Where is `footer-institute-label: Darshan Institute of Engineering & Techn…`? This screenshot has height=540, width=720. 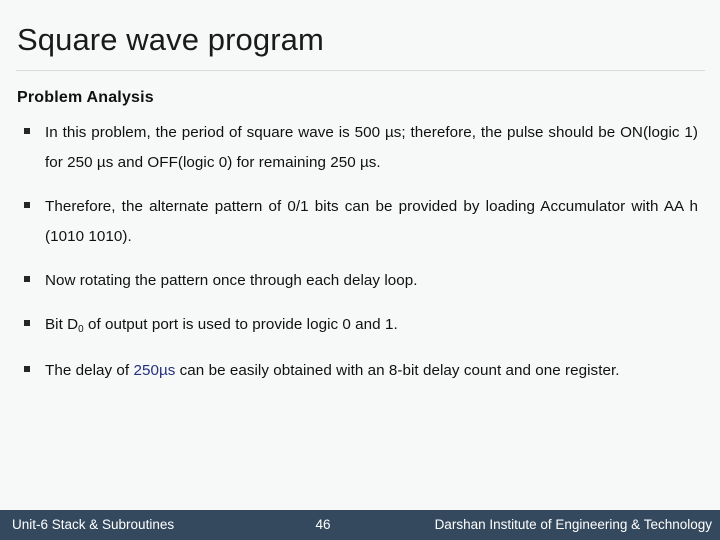 footer-institute-label: Darshan Institute of Engineering & Techn… is located at coordinates (573, 524).